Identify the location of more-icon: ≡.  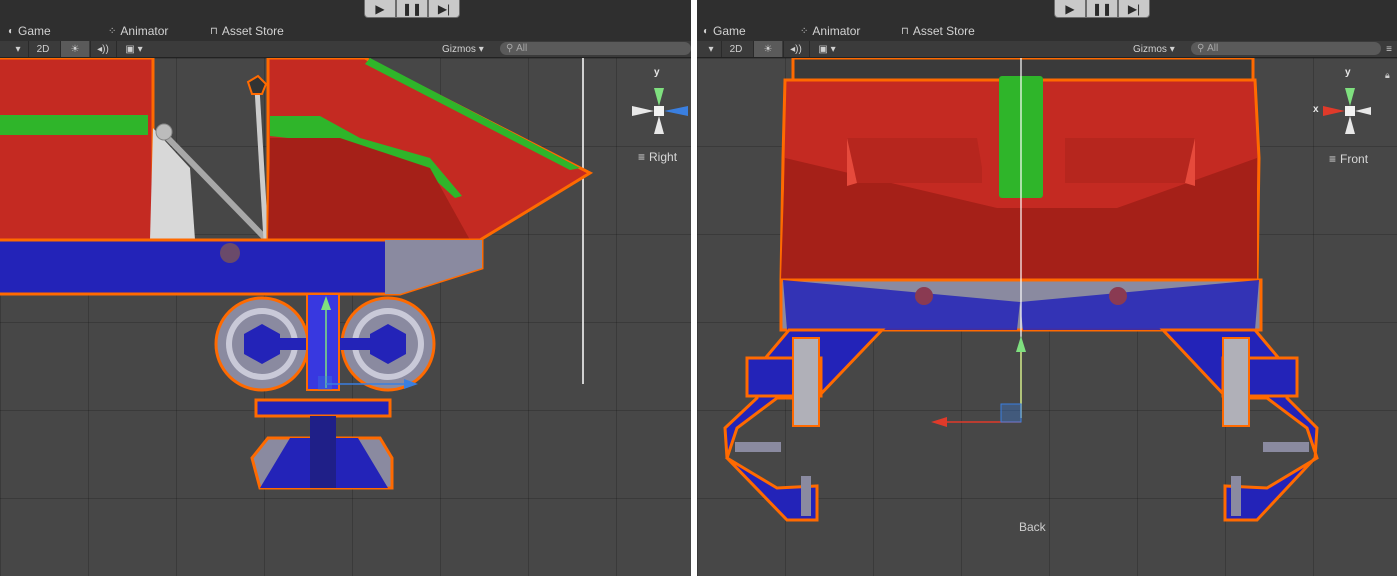
(1389, 49).